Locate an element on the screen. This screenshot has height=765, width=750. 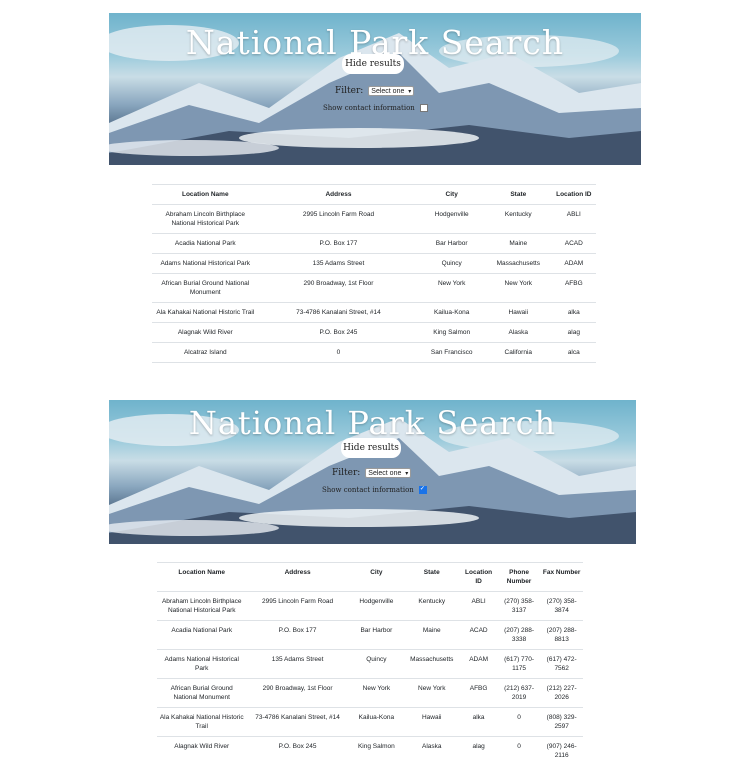
cell: Kailua-Kona is located at coordinates (451, 313).